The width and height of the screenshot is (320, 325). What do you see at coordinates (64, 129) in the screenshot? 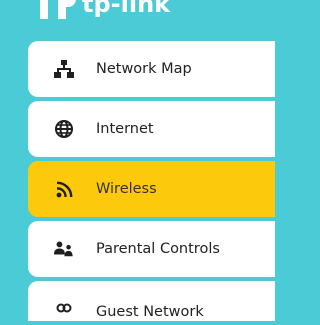
I see `globe-icon` at bounding box center [64, 129].